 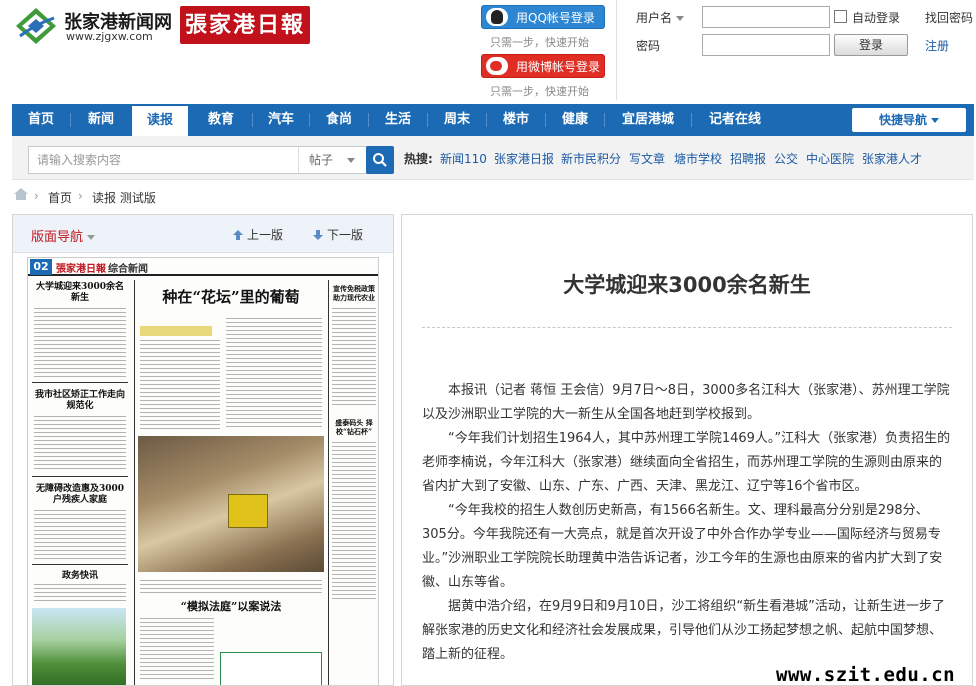 I want to click on next-page-button: 下一版, so click(x=338, y=234).